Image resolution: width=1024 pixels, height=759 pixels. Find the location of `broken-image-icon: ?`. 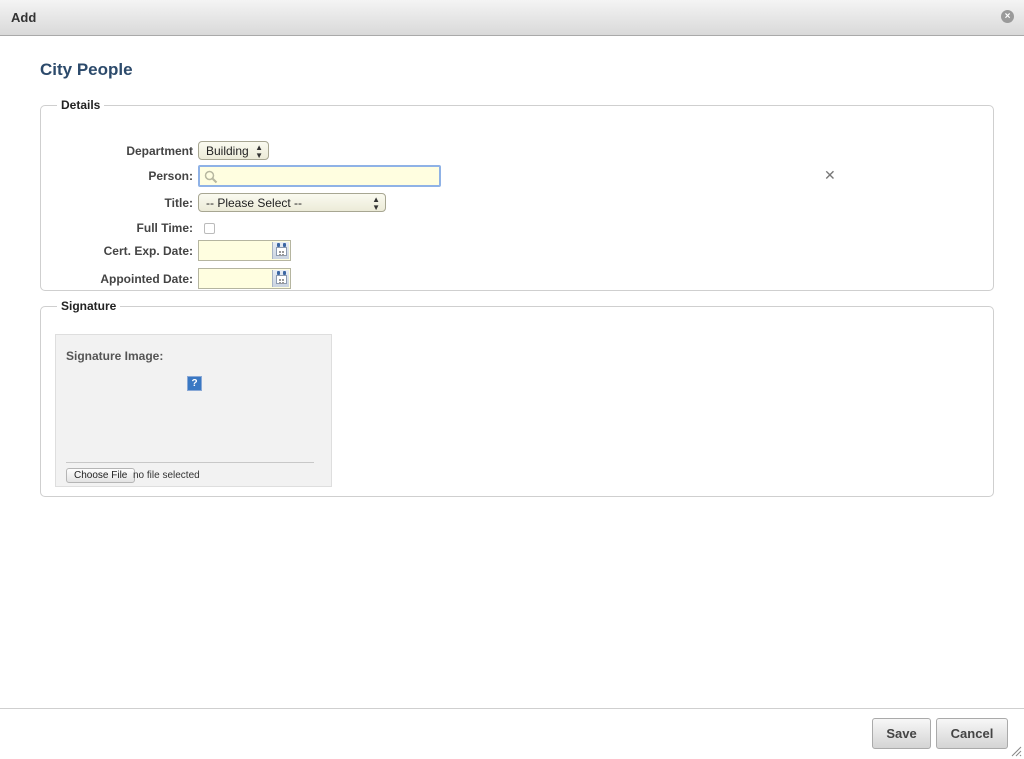

broken-image-icon: ? is located at coordinates (194, 383).